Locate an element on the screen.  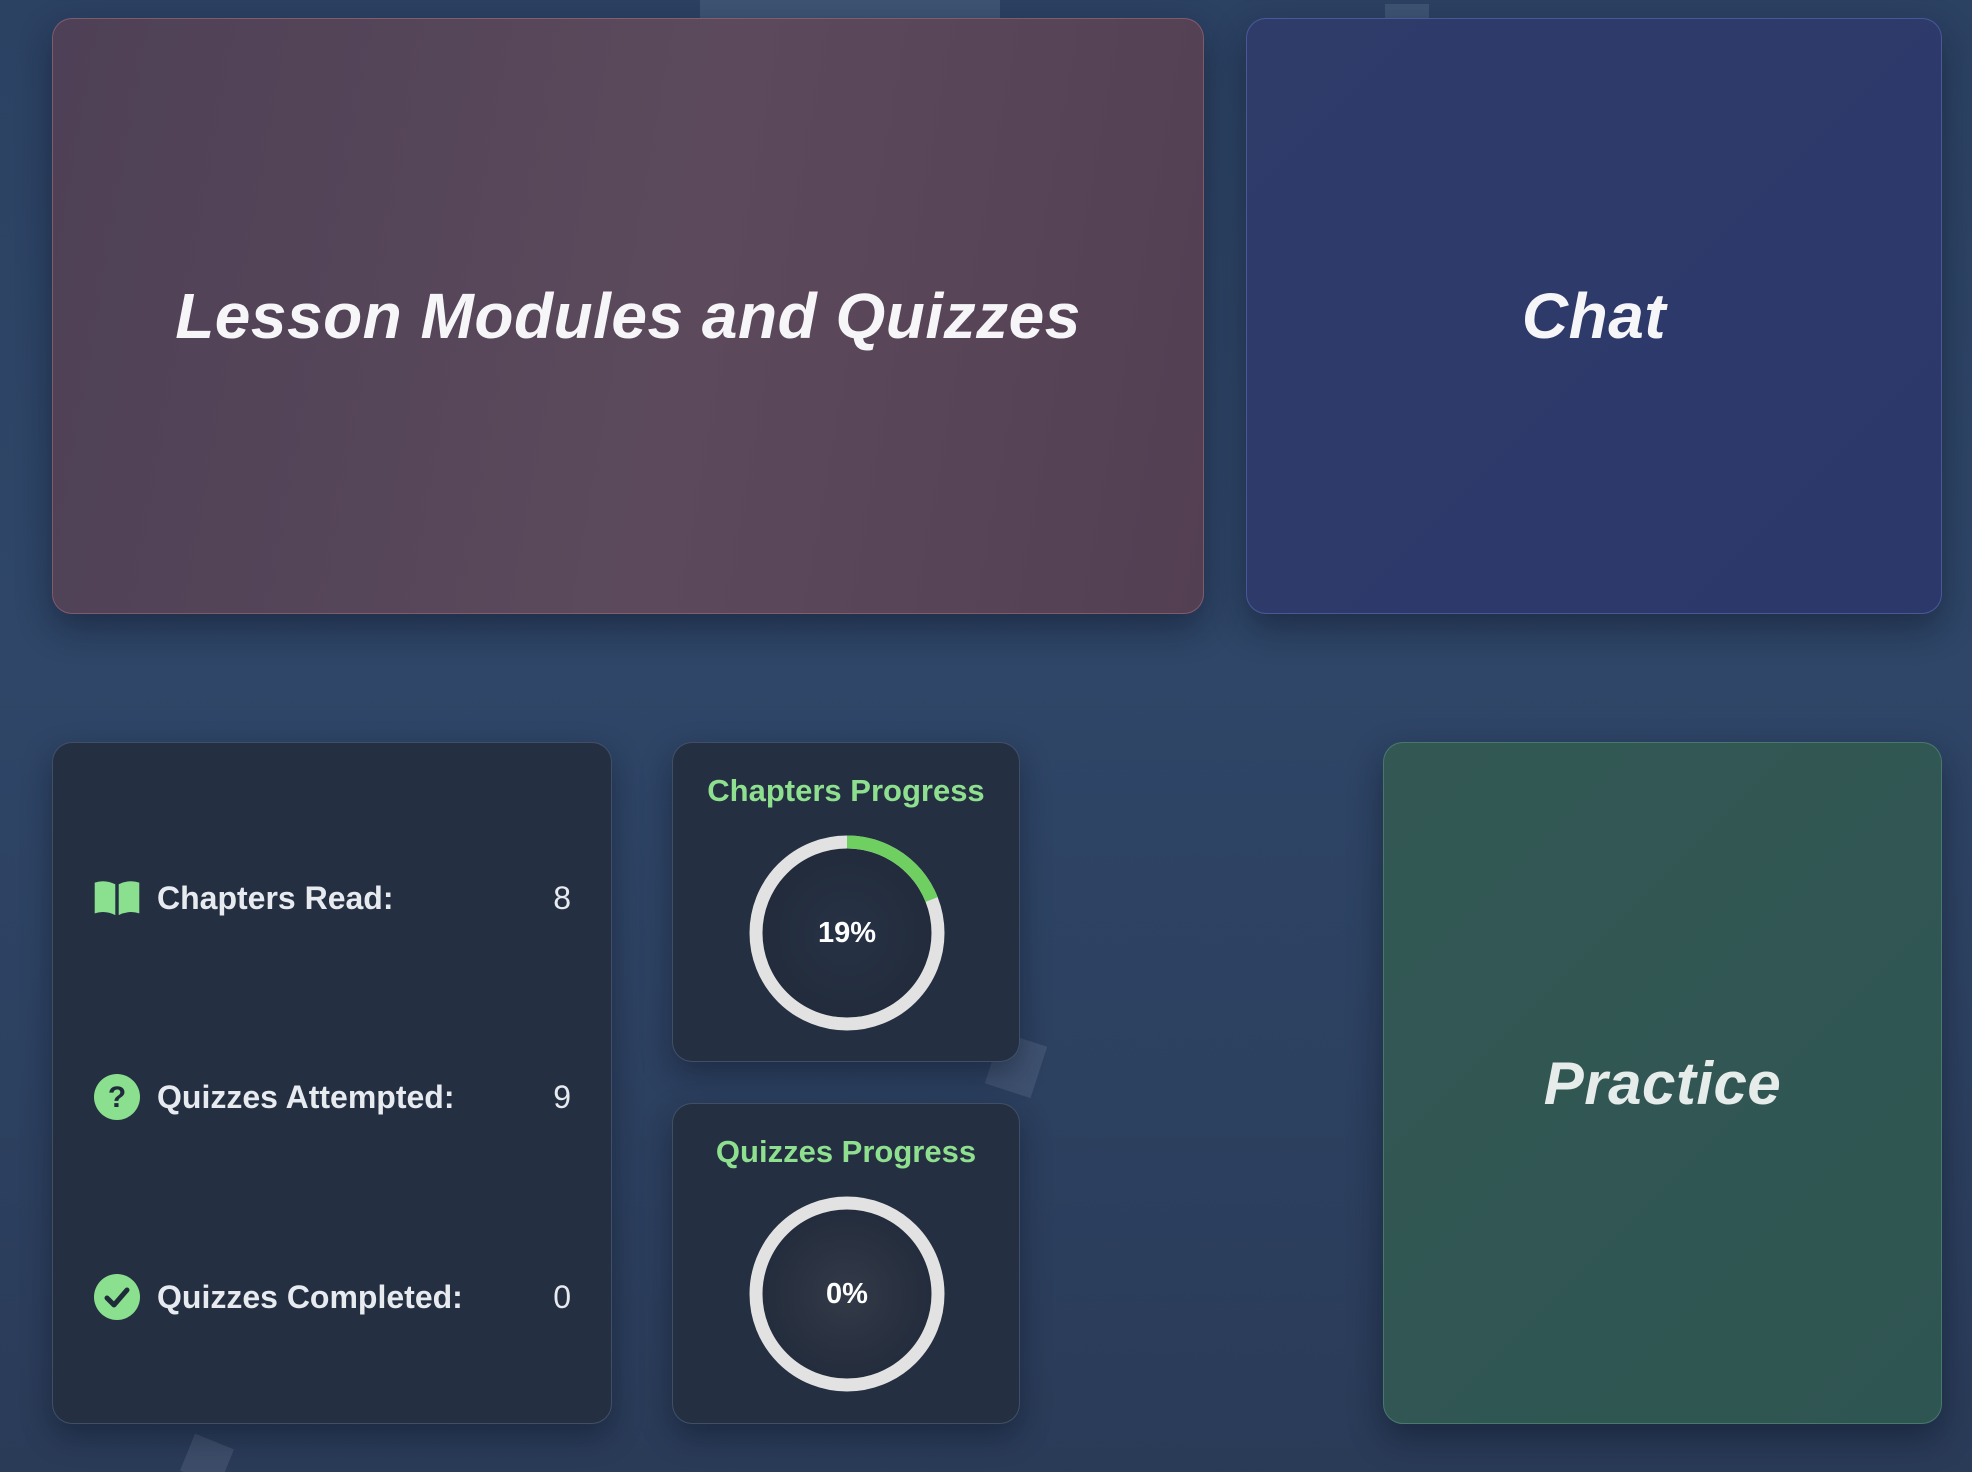
chat-card: Chat is located at coordinates (1594, 316).